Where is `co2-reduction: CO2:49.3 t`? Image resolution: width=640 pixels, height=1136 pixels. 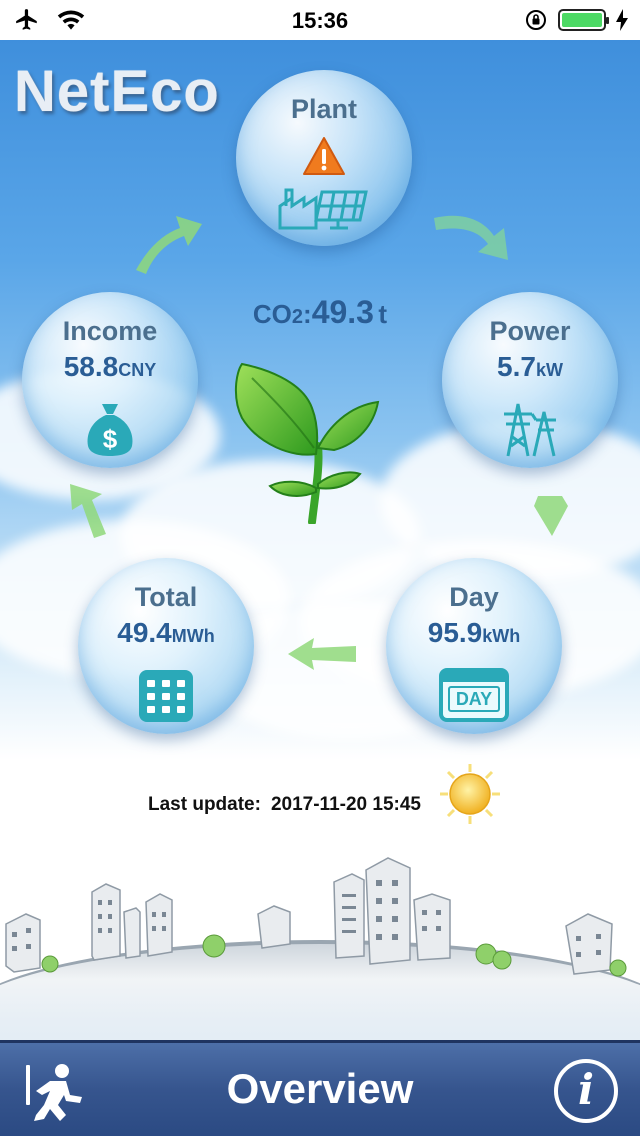 co2-reduction: CO2:49.3 t is located at coordinates (320, 312).